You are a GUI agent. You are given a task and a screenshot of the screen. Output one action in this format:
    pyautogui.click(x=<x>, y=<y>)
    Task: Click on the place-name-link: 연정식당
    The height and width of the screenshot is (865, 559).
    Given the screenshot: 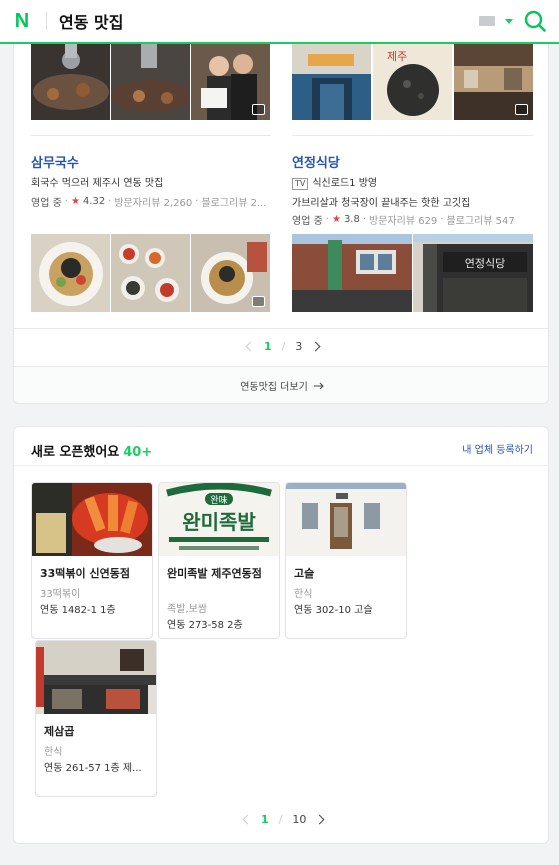 What is the action you would take?
    pyautogui.click(x=316, y=161)
    